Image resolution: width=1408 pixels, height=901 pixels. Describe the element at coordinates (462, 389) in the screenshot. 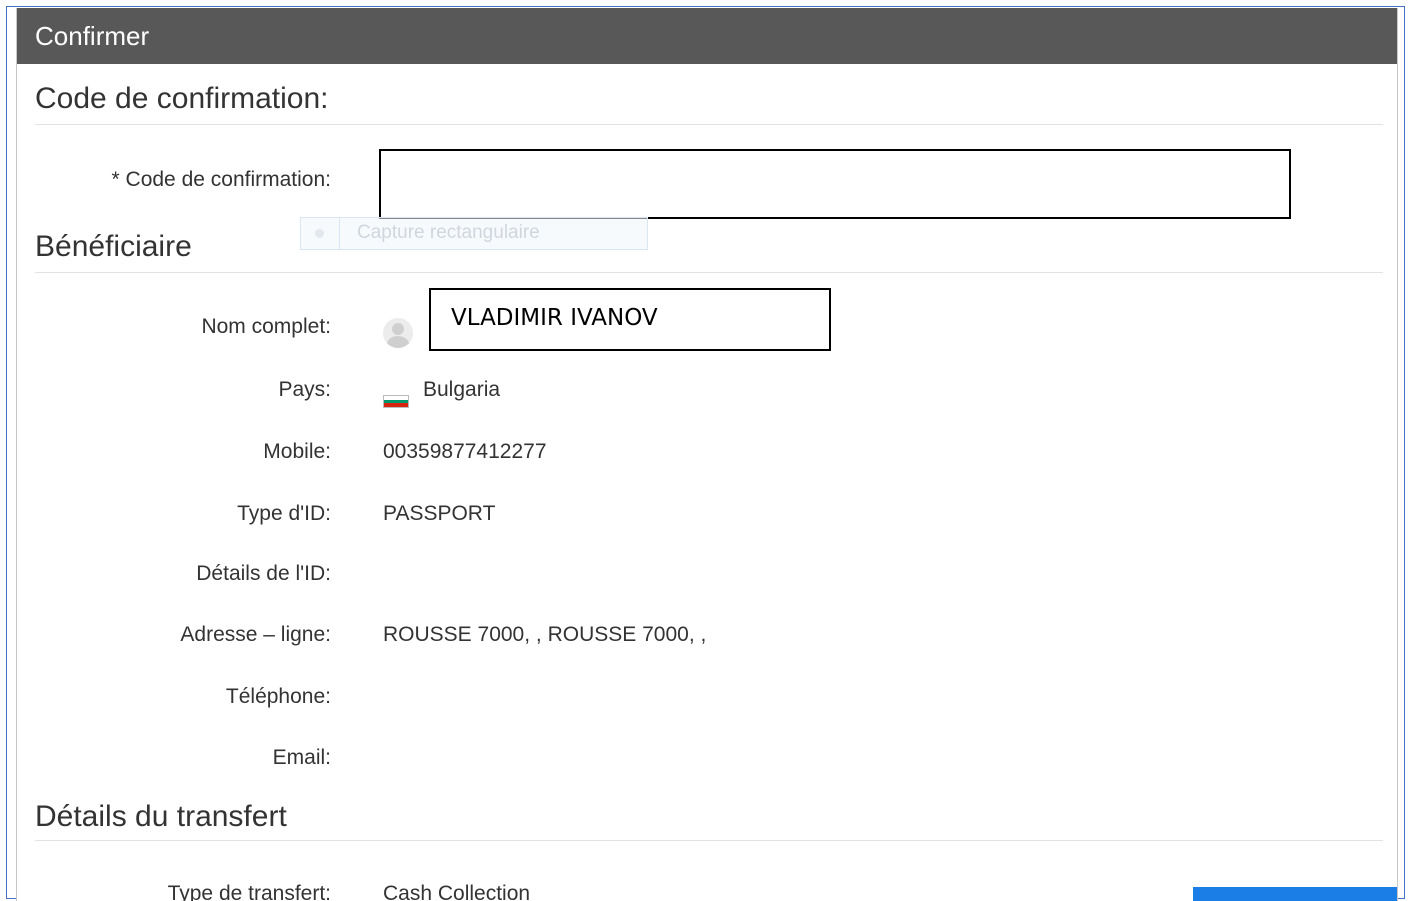

I see `country-value: Bulgaria` at that location.